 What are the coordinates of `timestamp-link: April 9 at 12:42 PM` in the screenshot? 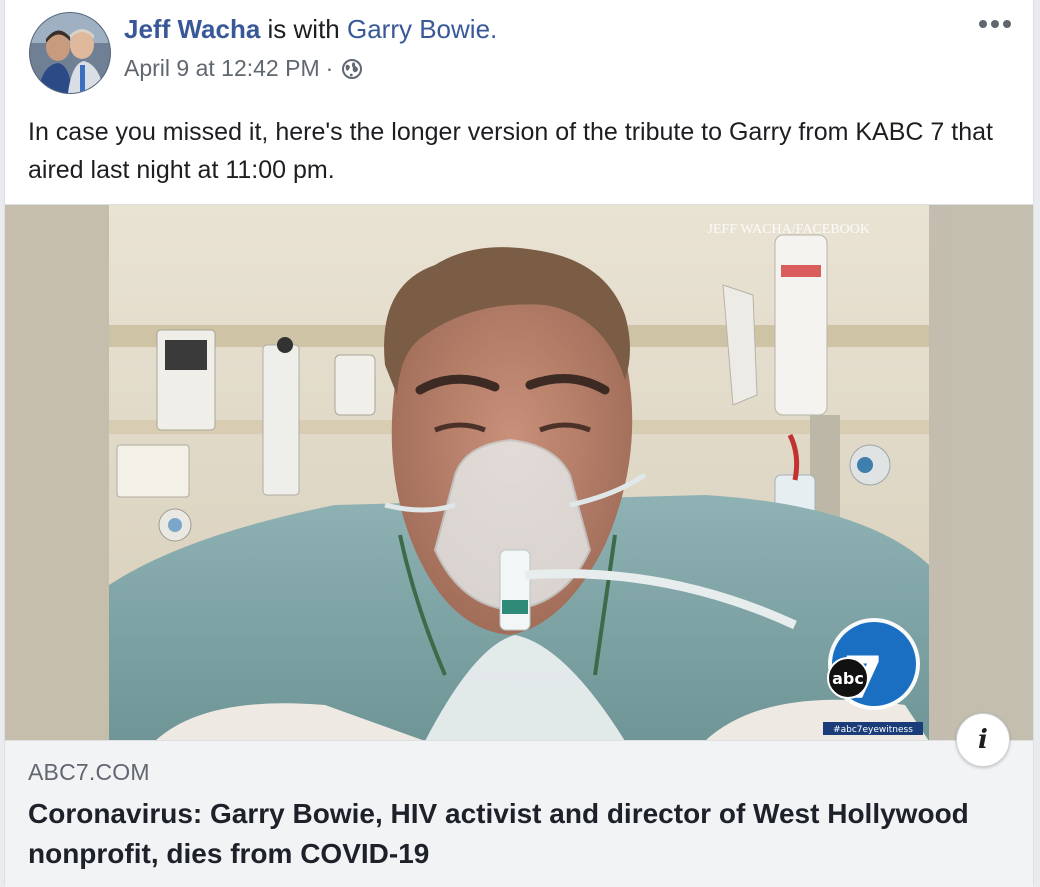 It's located at (222, 68).